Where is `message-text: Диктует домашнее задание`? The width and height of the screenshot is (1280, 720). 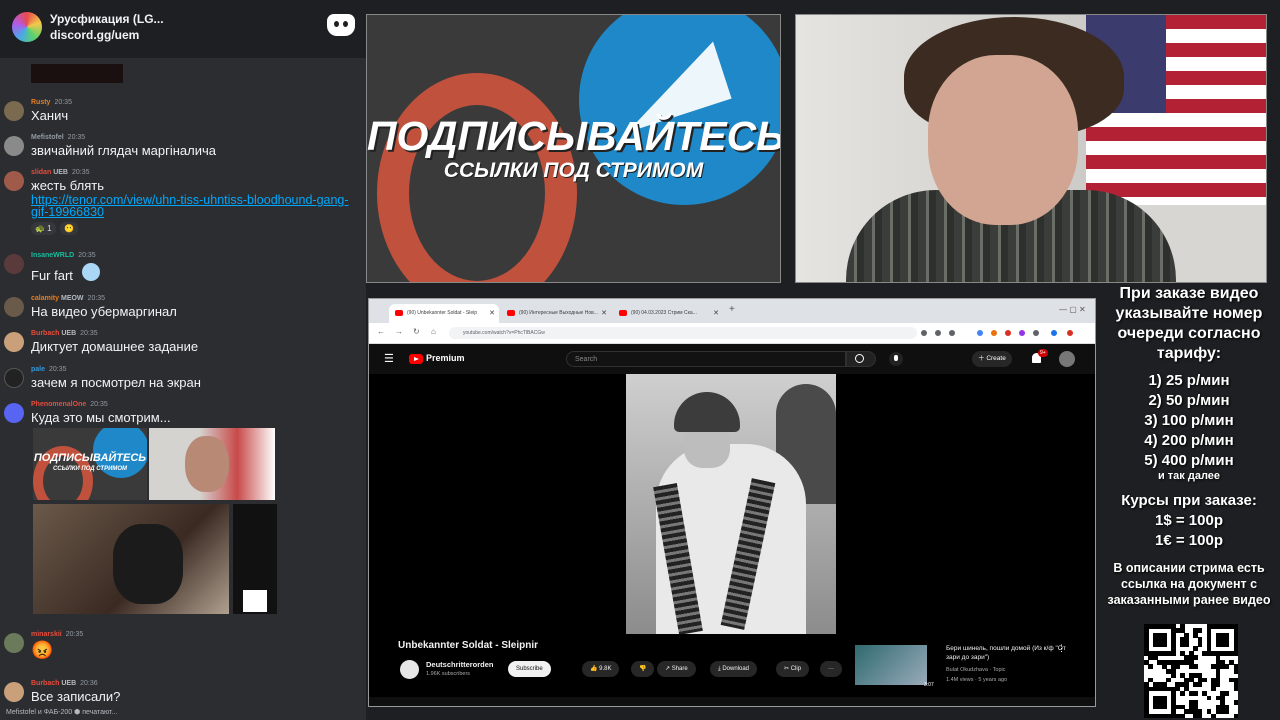
message-text: Диктует домашнее задание is located at coordinates (115, 346).